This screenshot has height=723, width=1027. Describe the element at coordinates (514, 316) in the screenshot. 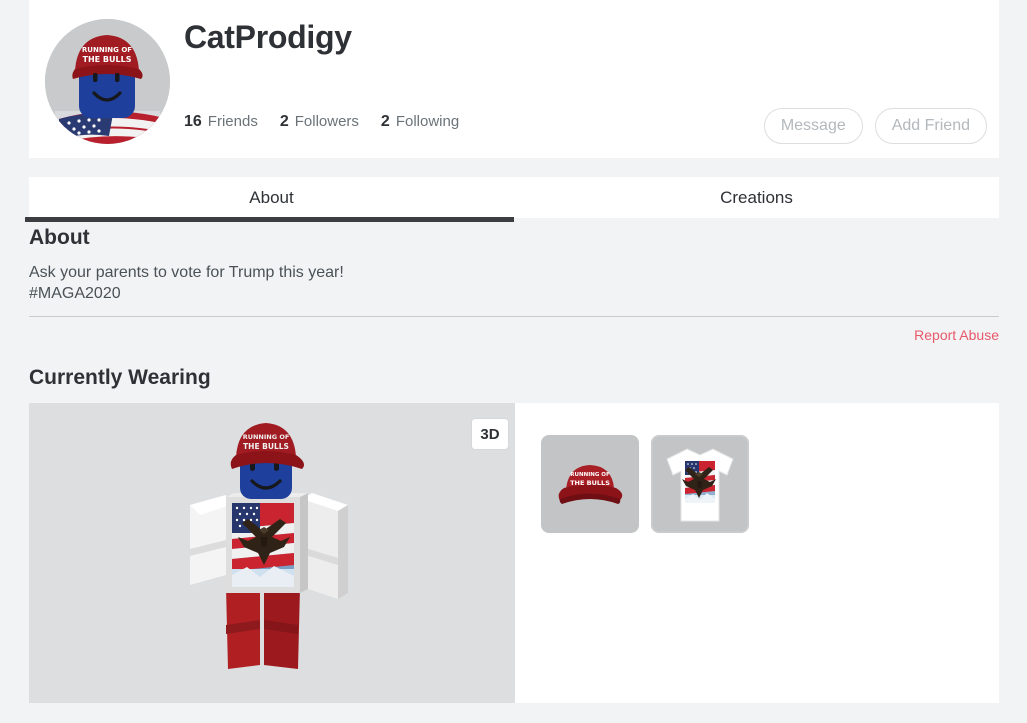

I see `about-divider` at that location.